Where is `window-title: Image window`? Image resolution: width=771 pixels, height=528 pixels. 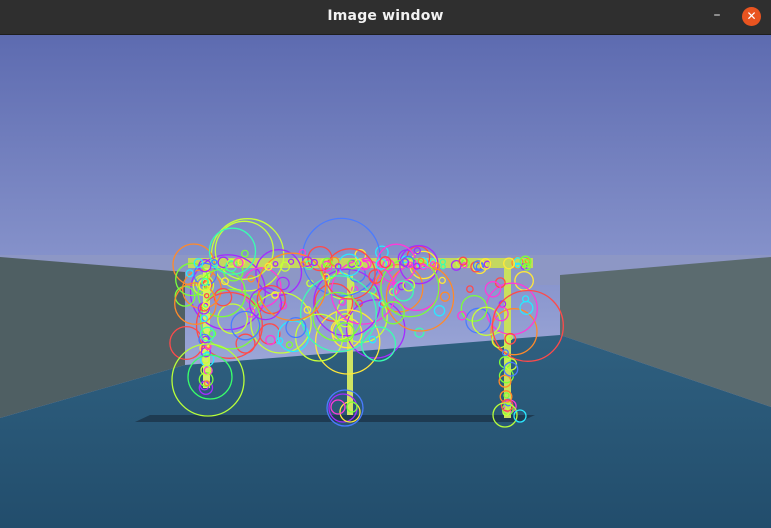 window-title: Image window is located at coordinates (385, 16).